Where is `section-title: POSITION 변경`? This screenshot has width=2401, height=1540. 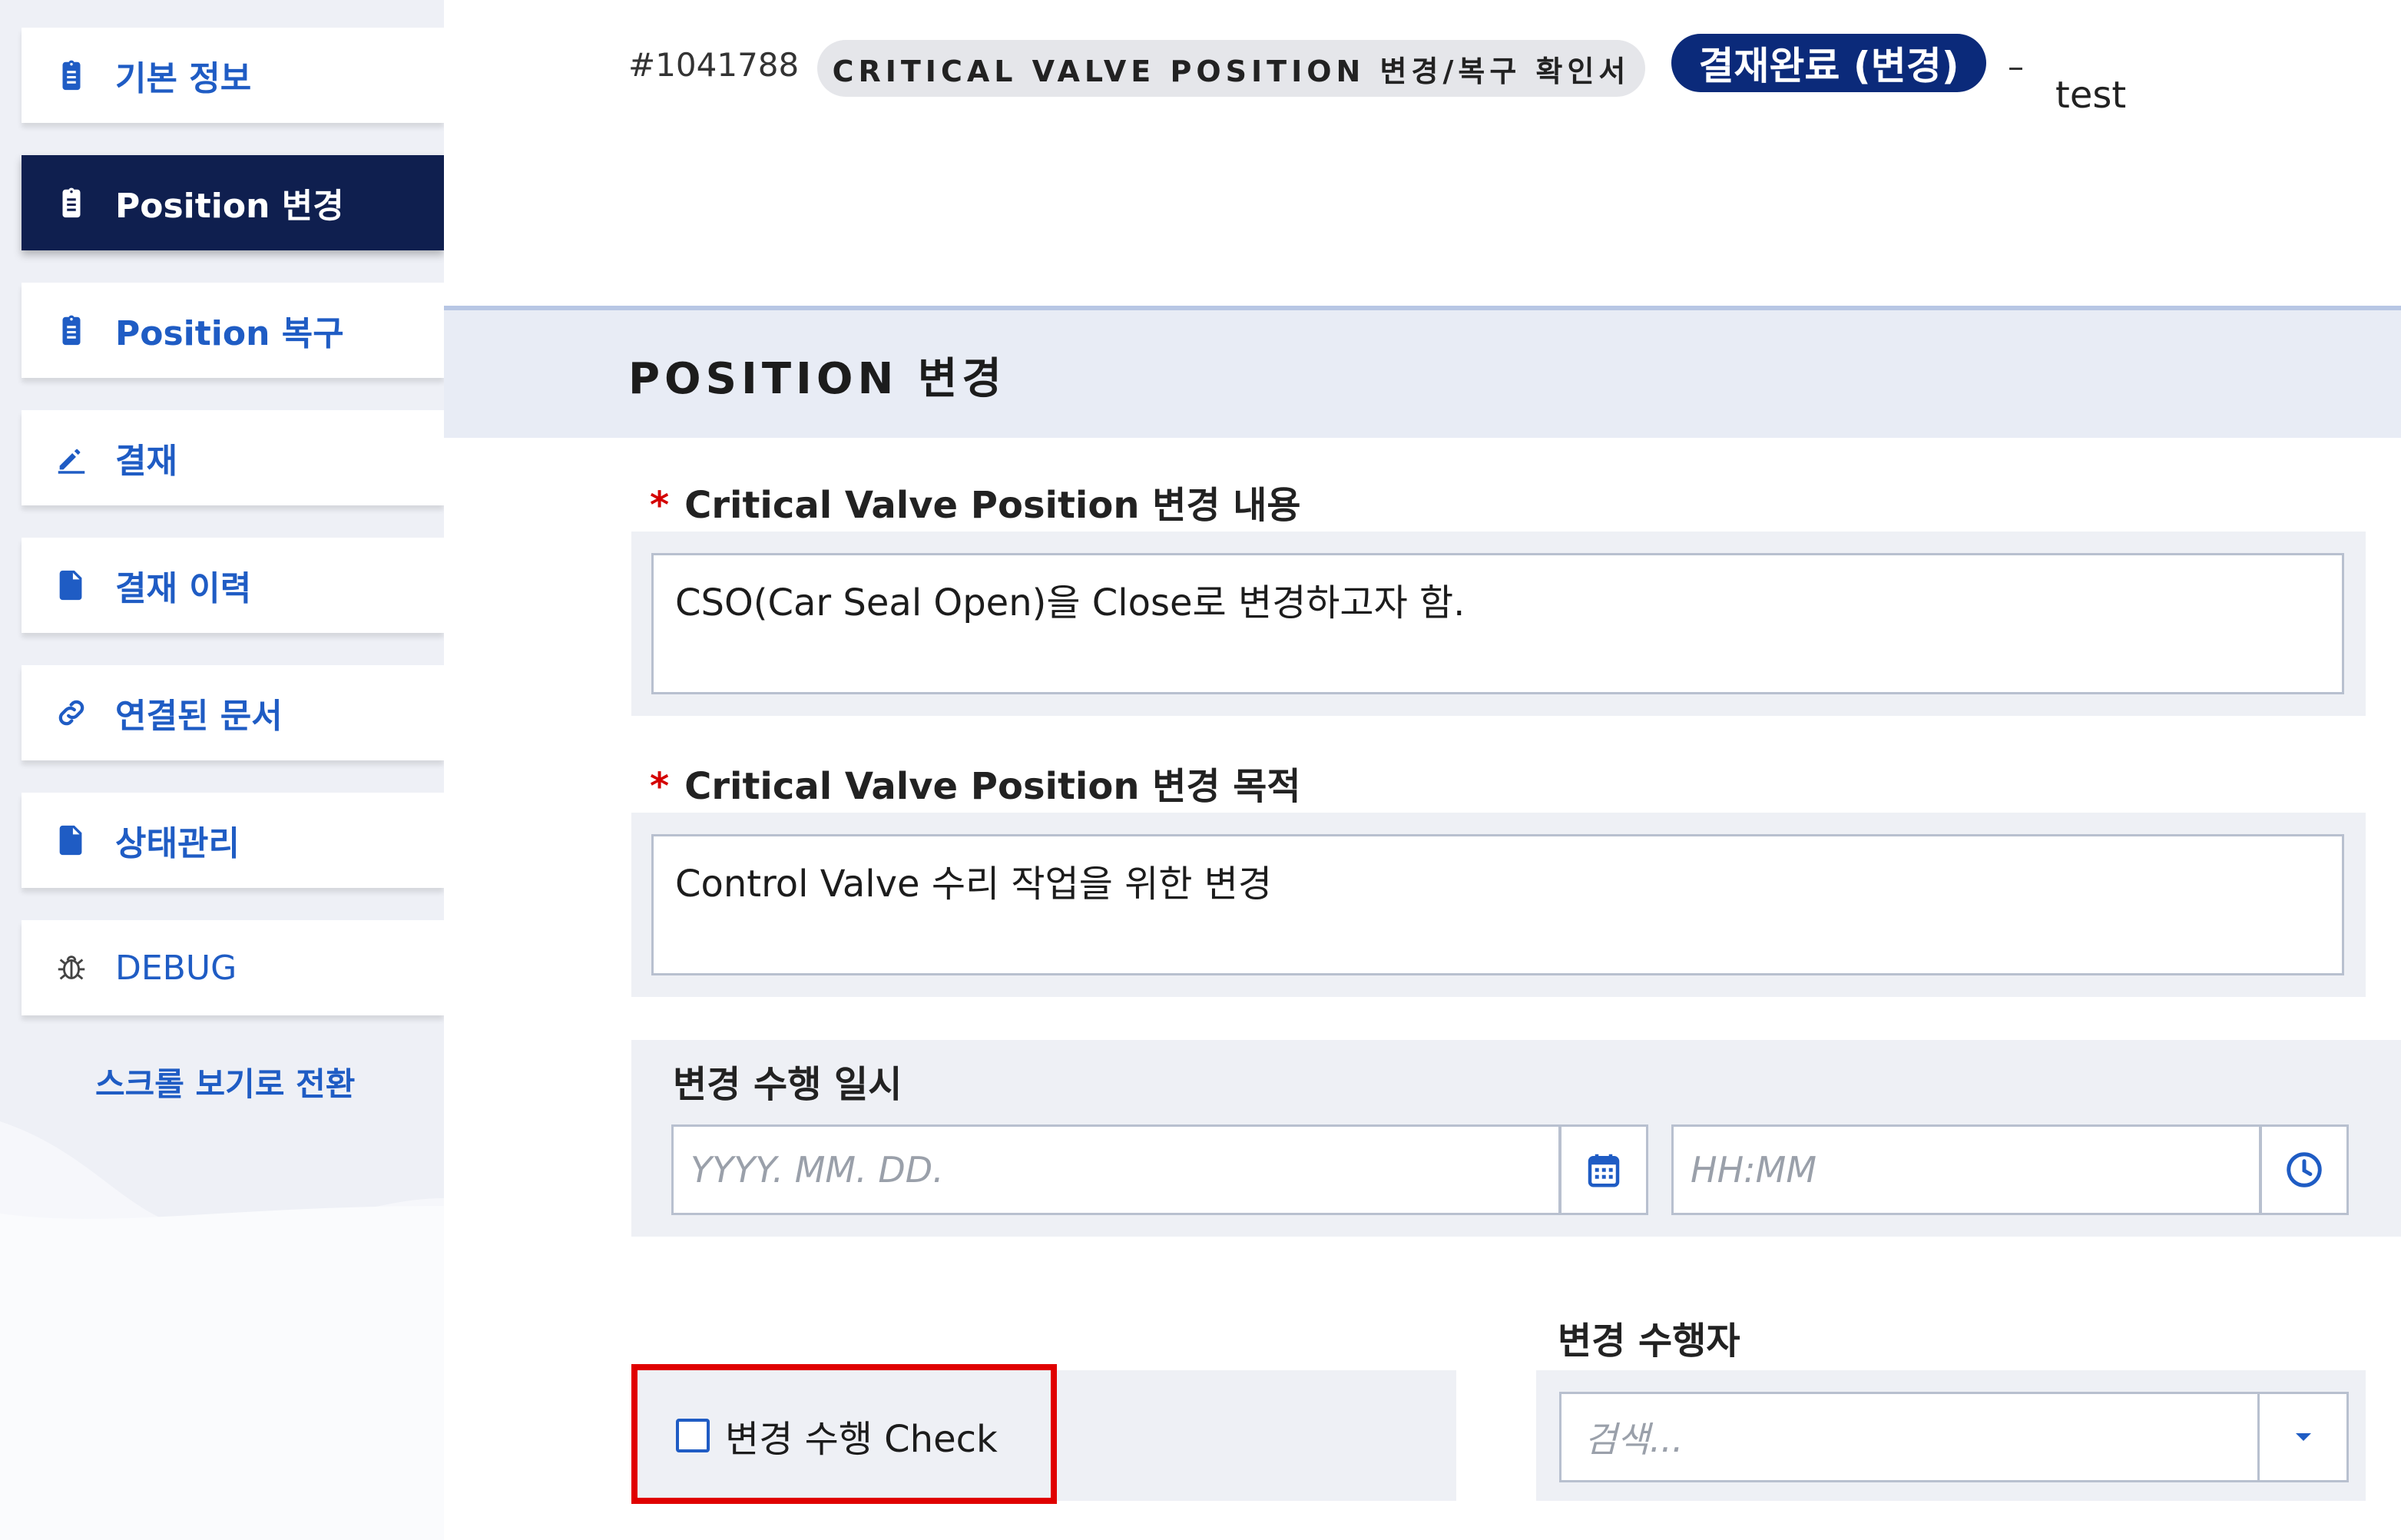
section-title: POSITION 변경 is located at coordinates (817, 379).